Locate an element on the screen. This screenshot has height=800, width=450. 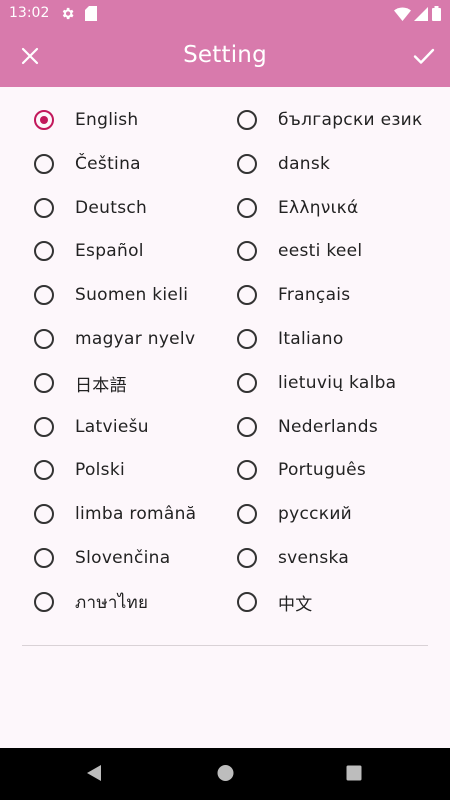
language-label: Português is located at coordinates (322, 470).